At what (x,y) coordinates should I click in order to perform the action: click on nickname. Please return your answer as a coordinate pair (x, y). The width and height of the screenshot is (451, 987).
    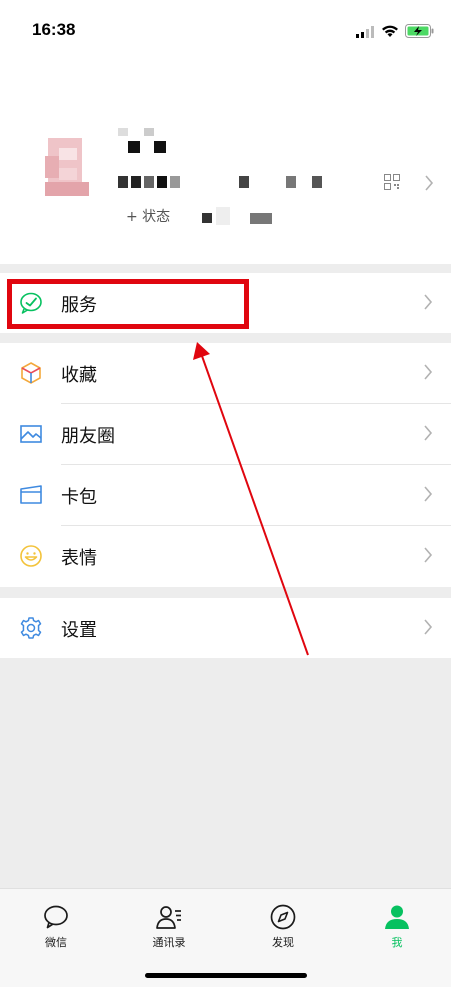
    Looking at the image, I should click on (144, 142).